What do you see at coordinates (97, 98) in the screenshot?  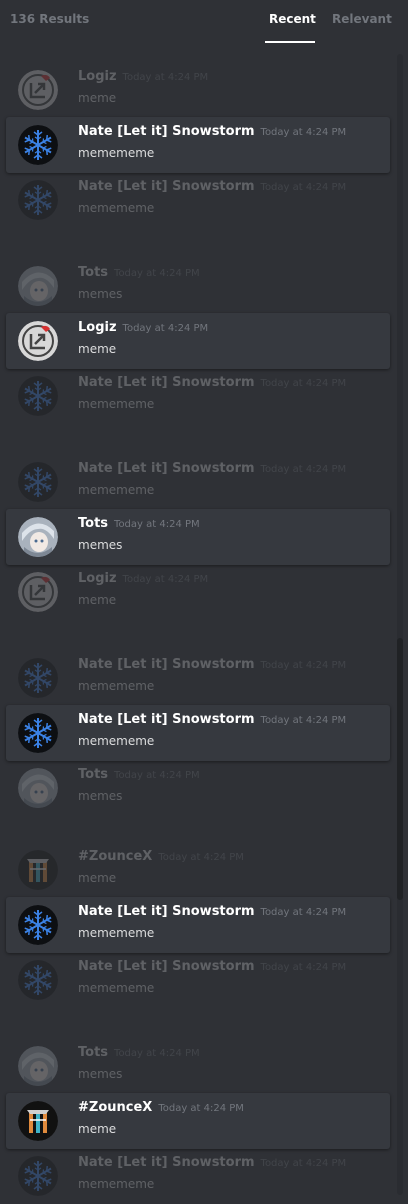 I see `message-content: meme` at bounding box center [97, 98].